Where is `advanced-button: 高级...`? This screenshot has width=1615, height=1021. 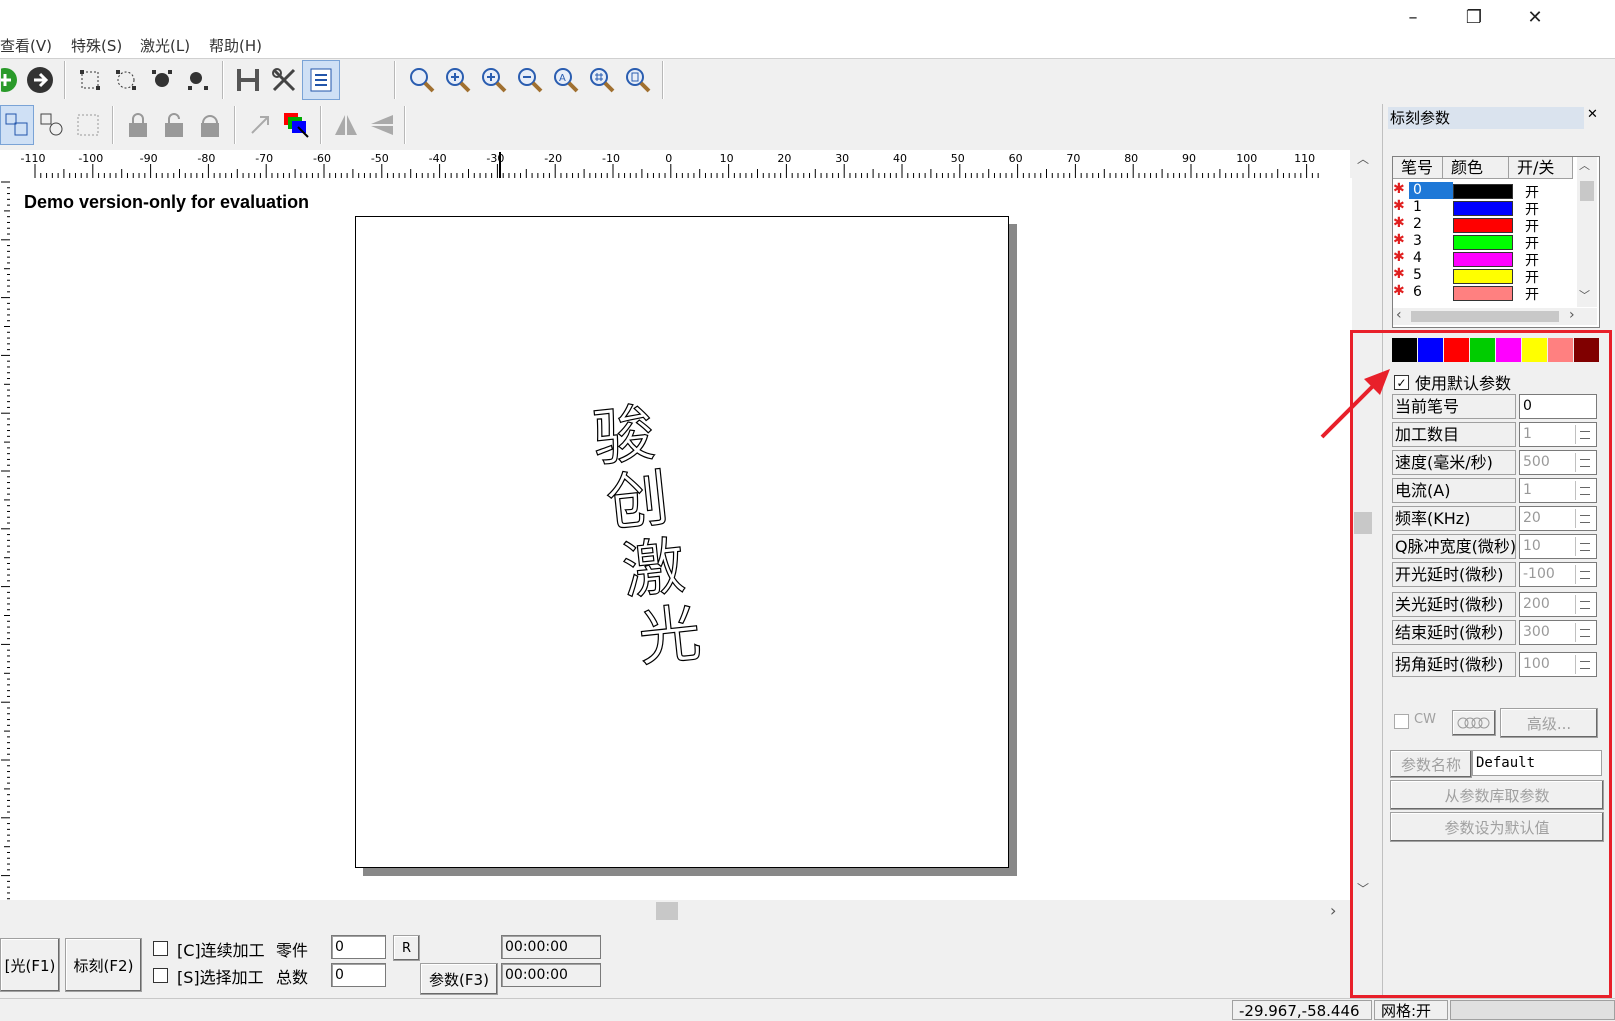
advanced-button: 高级... is located at coordinates (1549, 723).